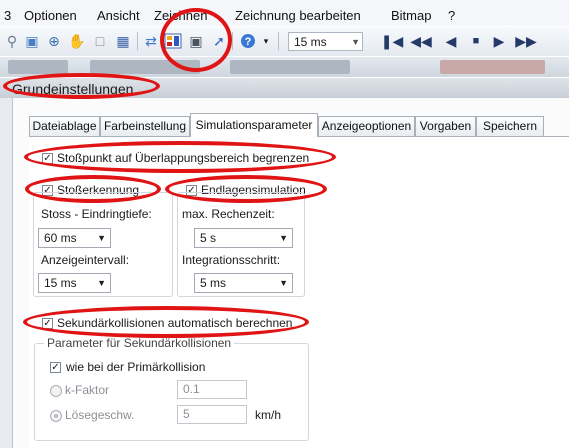 The height and width of the screenshot is (448, 569). I want to click on depth-label: Stoss - Eindringtiefe:, so click(96, 214).